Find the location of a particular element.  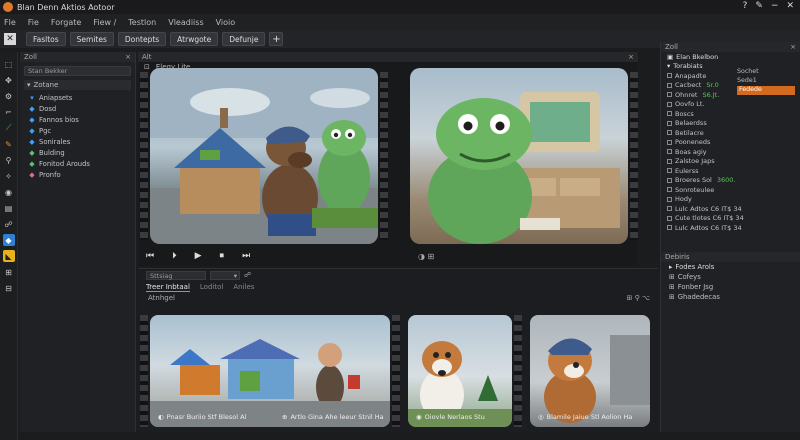

skip-back-icon: ⏮ is located at coordinates (150, 256).